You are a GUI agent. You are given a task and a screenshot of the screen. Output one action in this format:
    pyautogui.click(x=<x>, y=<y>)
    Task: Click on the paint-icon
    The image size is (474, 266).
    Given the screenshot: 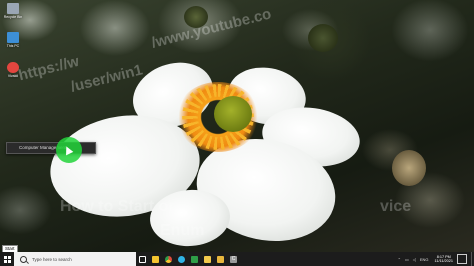 What is the action you would take?
    pyautogui.click(x=207, y=259)
    